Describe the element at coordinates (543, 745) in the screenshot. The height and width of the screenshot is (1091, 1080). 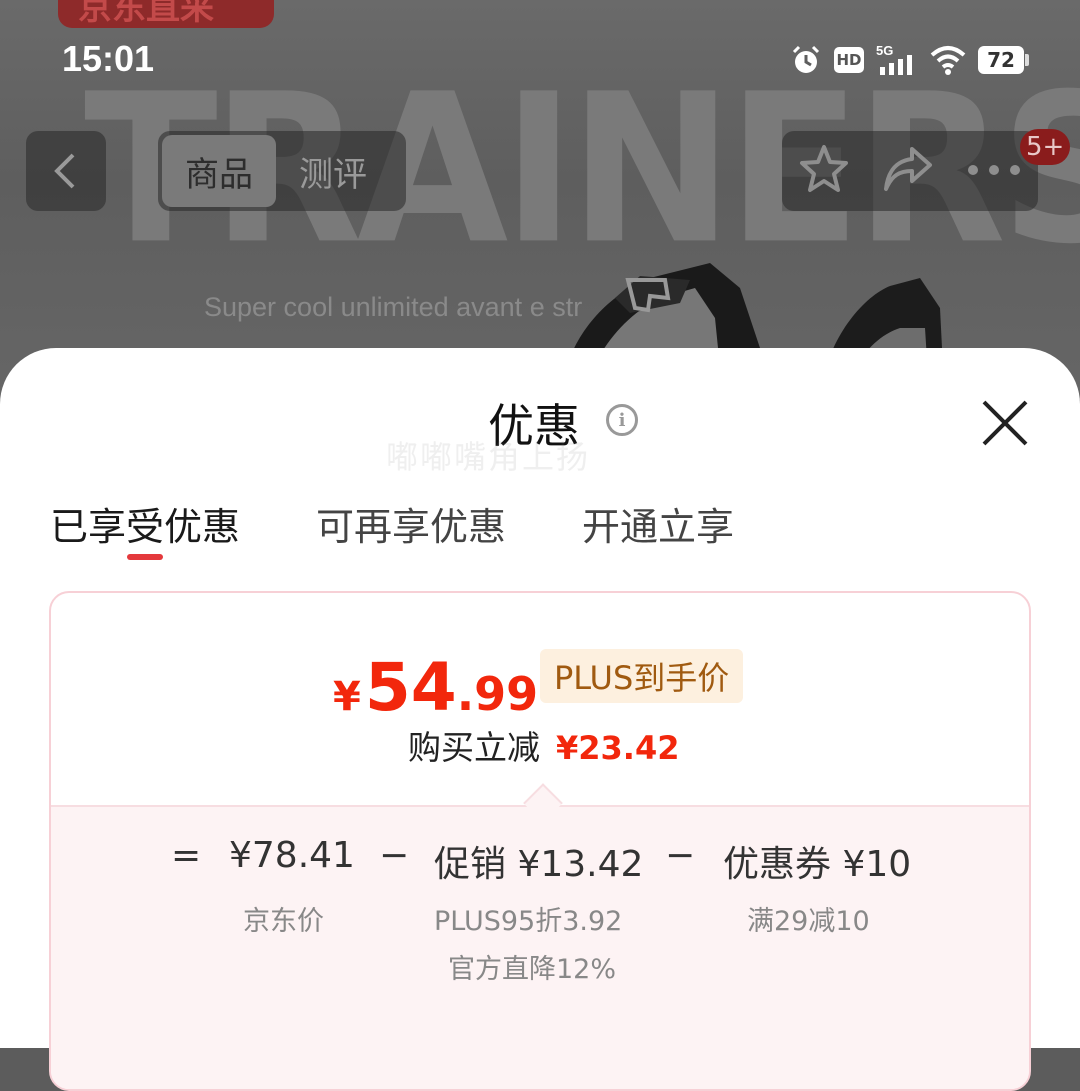
I see `instant-reduction: 购买立减 ¥23.42` at that location.